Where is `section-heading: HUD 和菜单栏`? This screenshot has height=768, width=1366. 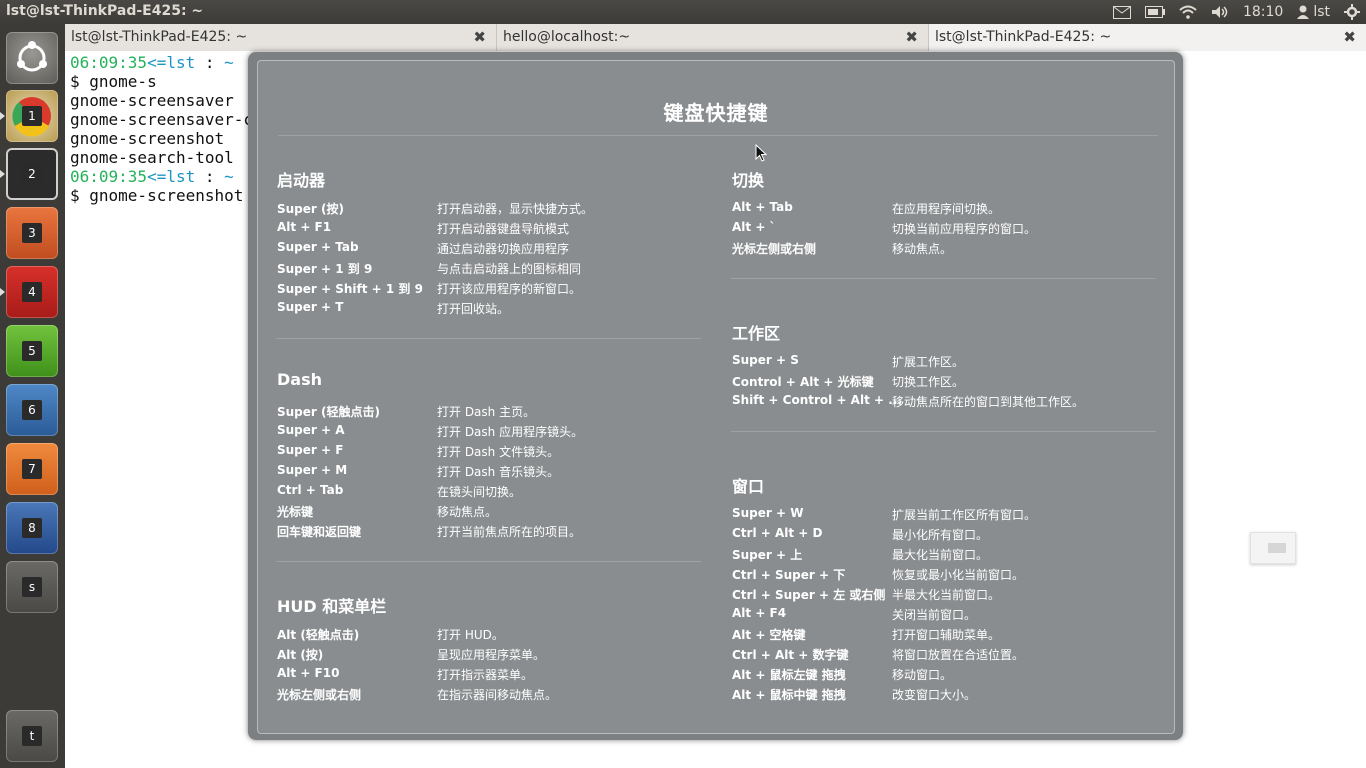
section-heading: HUD 和菜单栏 is located at coordinates (332, 606).